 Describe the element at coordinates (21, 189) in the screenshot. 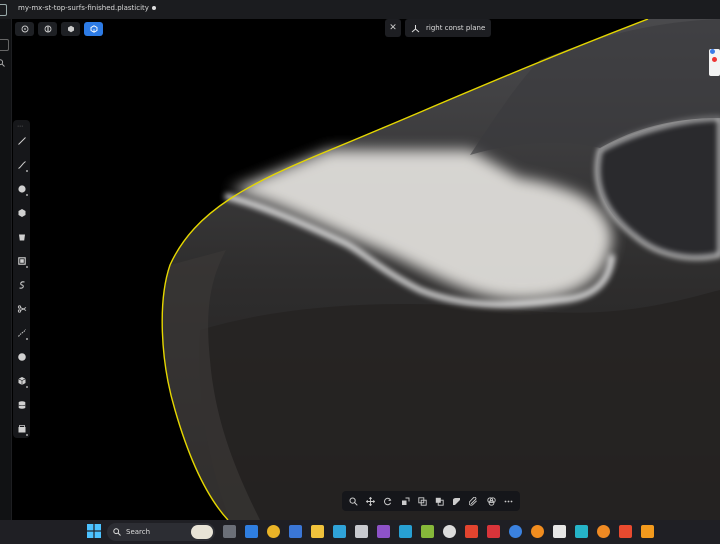

I see `circle-icon` at that location.